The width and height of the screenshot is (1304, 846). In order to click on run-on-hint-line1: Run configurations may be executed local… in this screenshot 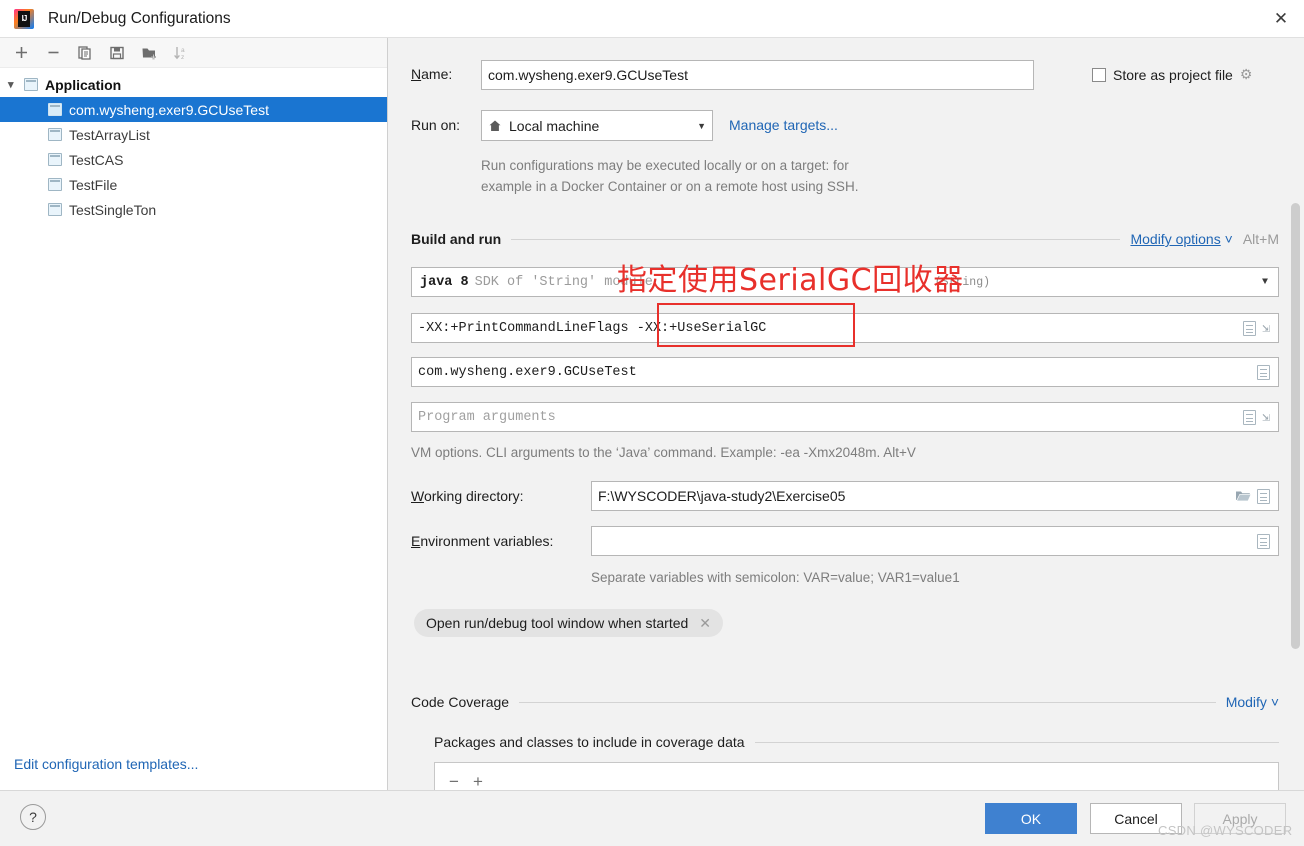, I will do `click(665, 165)`.